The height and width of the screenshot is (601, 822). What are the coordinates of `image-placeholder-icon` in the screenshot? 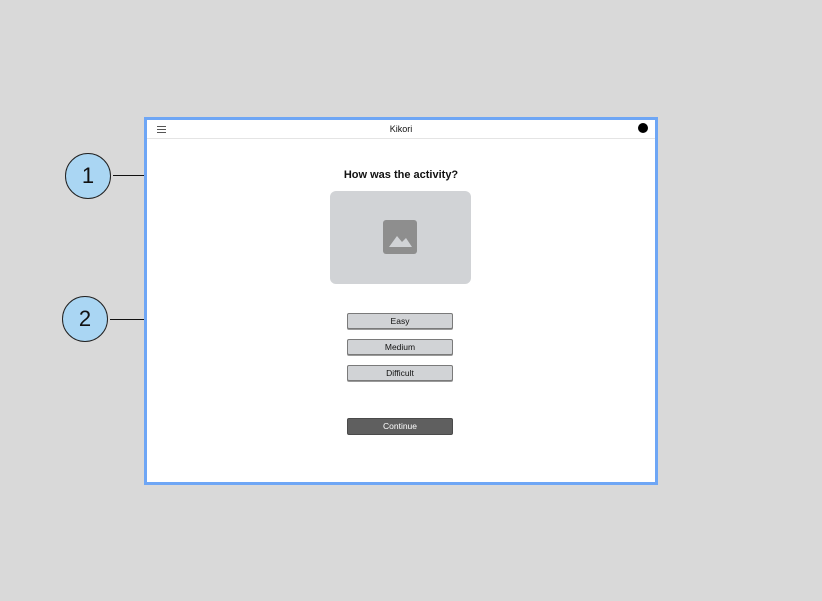 It's located at (400, 237).